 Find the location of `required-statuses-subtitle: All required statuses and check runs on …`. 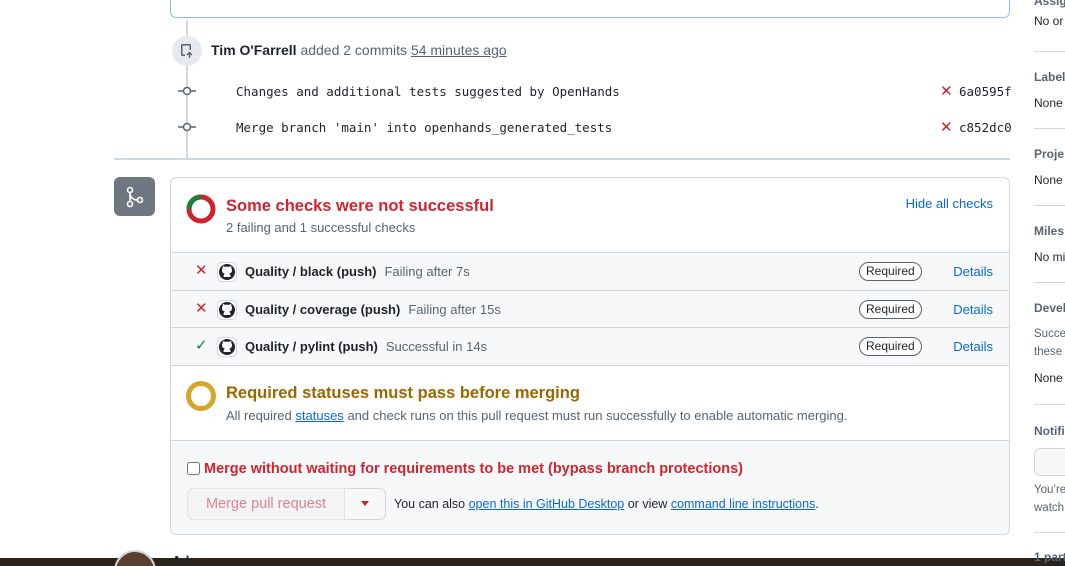

required-statuses-subtitle: All required statuses and check runs on … is located at coordinates (536, 415).